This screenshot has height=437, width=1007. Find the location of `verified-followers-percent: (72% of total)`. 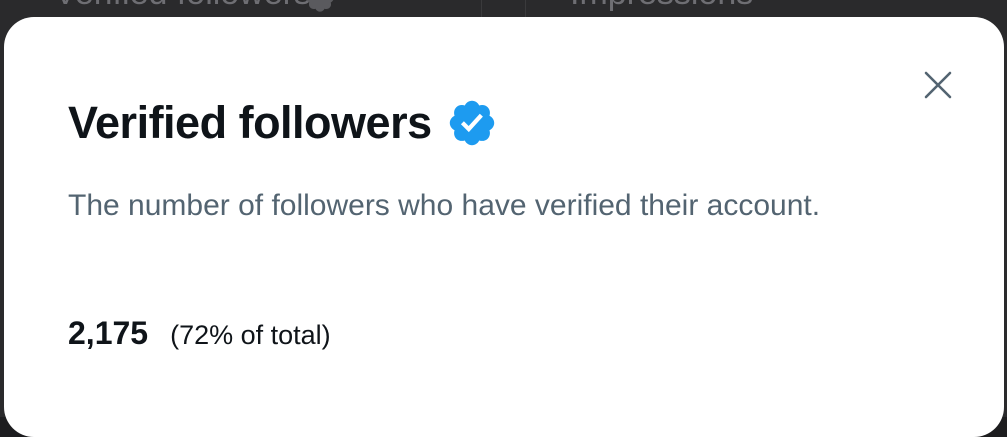

verified-followers-percent: (72% of total) is located at coordinates (250, 335).